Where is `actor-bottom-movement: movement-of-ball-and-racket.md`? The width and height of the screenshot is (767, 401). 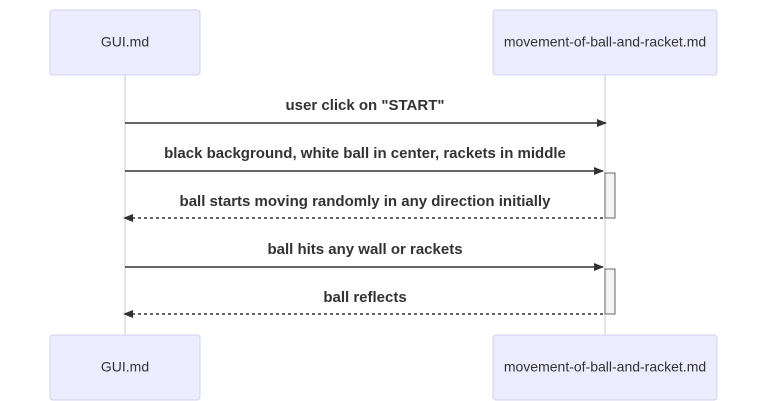
actor-bottom-movement: movement-of-ball-and-racket.md is located at coordinates (605, 367).